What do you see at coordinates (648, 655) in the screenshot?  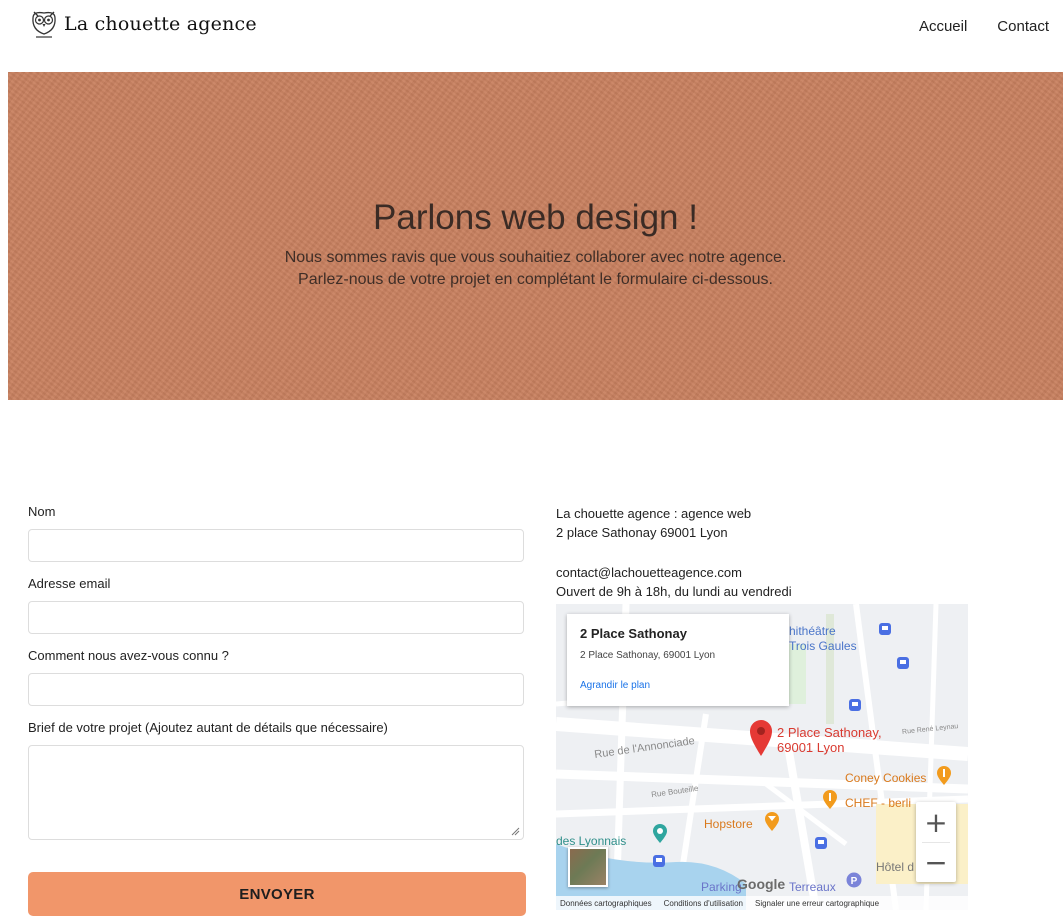 I see `popup-address: 2 Place Sathonay, 69001 Lyon` at bounding box center [648, 655].